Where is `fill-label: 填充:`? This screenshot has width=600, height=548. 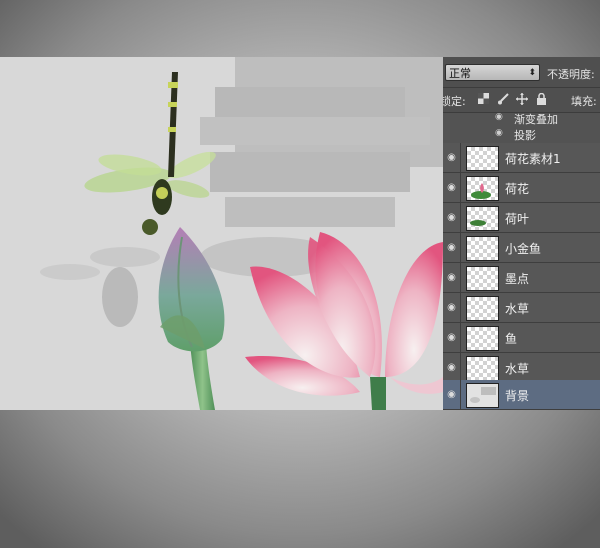 fill-label: 填充: is located at coordinates (584, 101).